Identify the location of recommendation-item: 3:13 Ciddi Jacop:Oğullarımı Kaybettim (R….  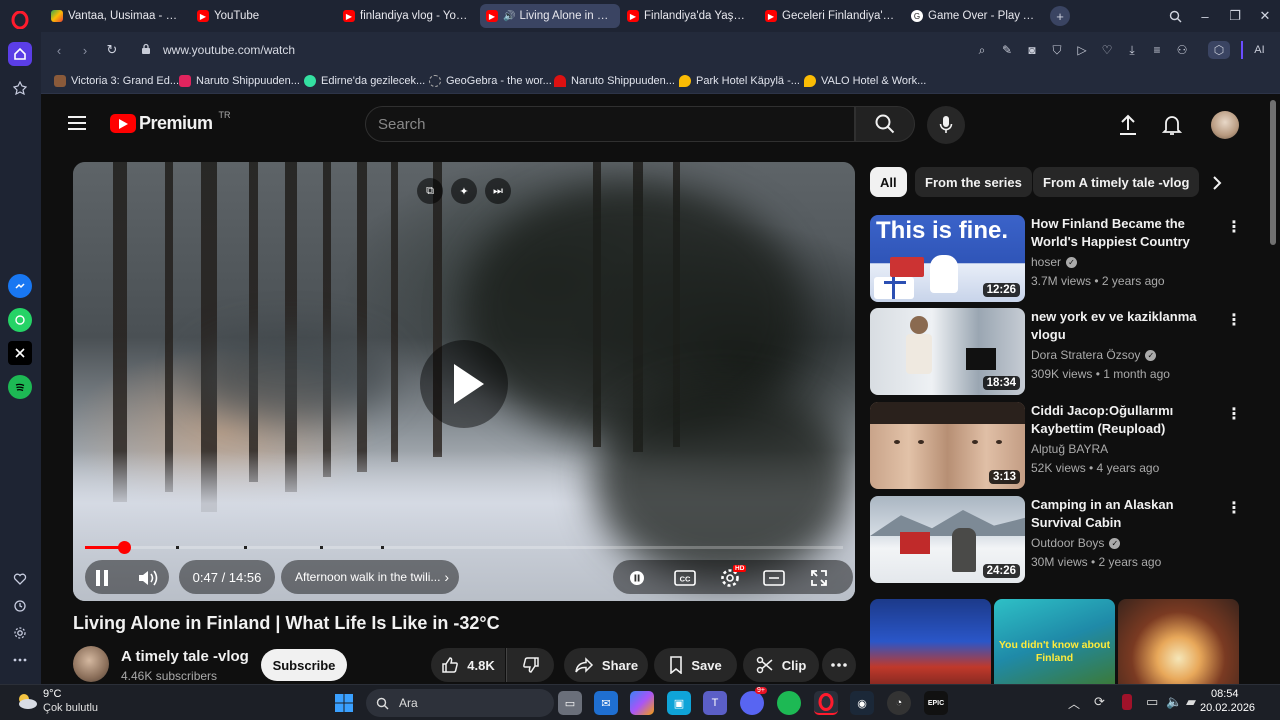
(1056, 446).